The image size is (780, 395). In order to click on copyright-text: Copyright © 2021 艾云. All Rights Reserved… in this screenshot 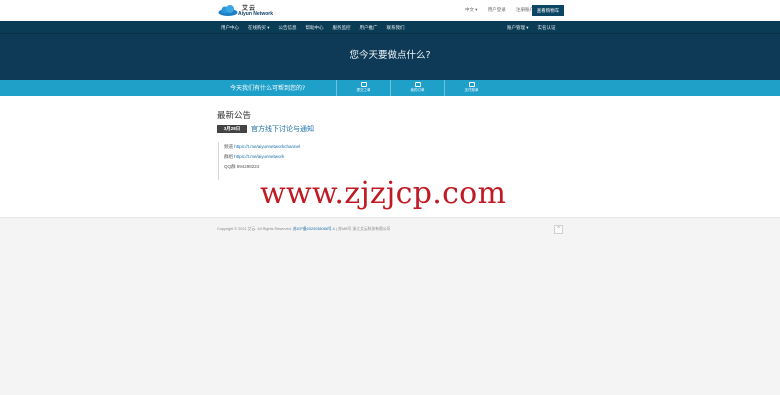, I will do `click(254, 229)`.